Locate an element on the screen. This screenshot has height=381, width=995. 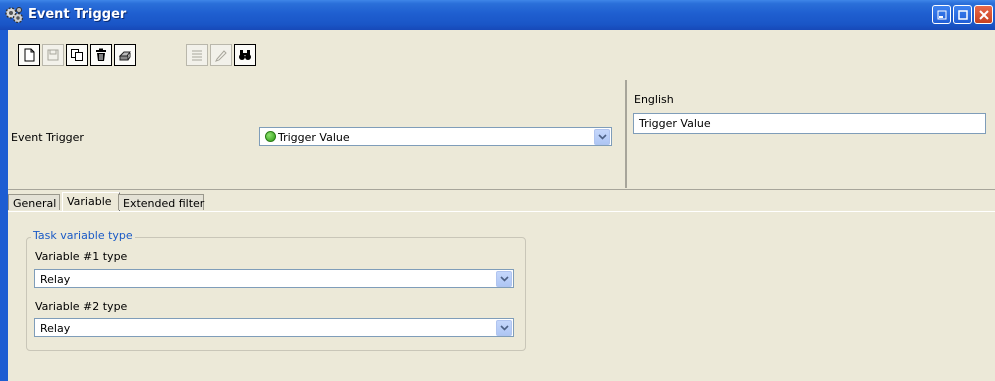
english-translation-field: Trigger Value is located at coordinates (809, 123).